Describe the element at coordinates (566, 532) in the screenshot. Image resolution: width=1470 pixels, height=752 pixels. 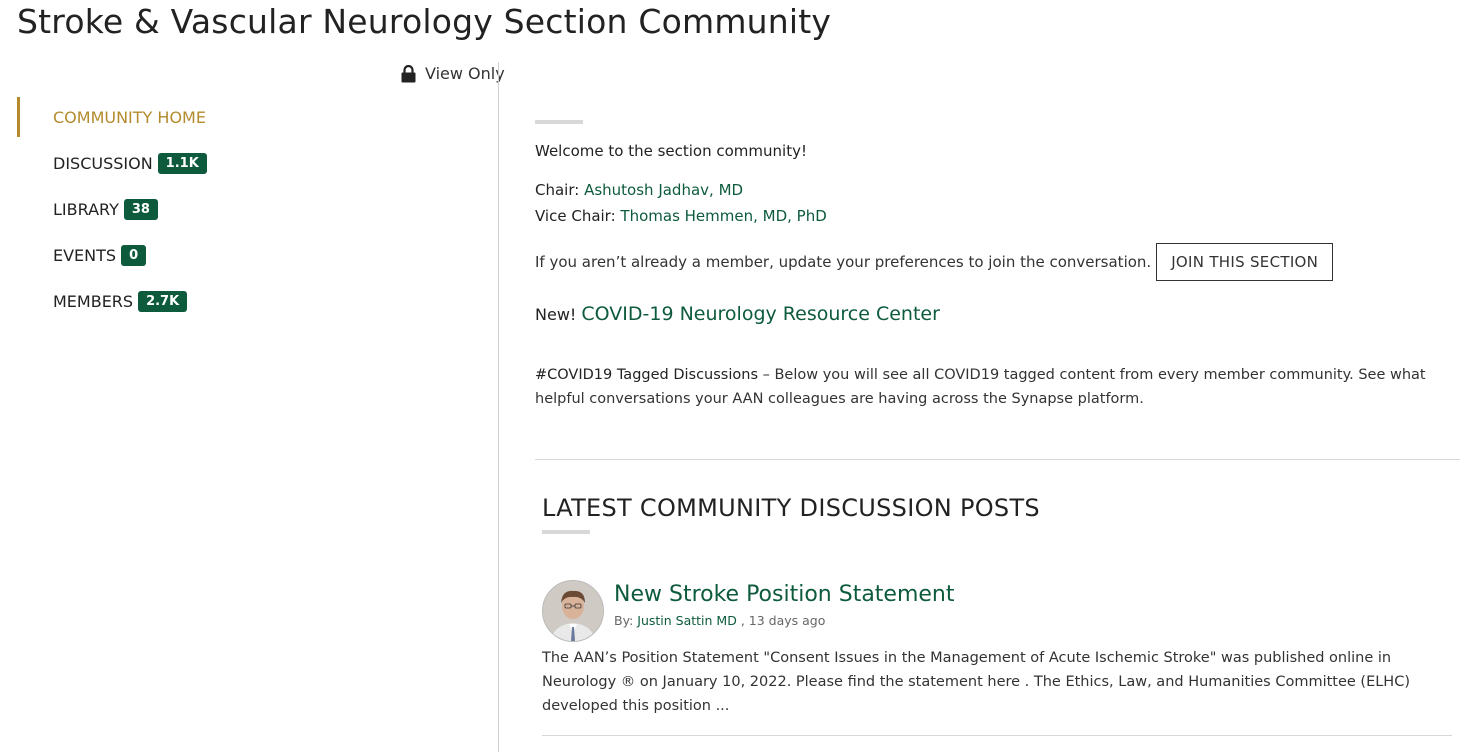
I see `heading-accent-bar` at that location.